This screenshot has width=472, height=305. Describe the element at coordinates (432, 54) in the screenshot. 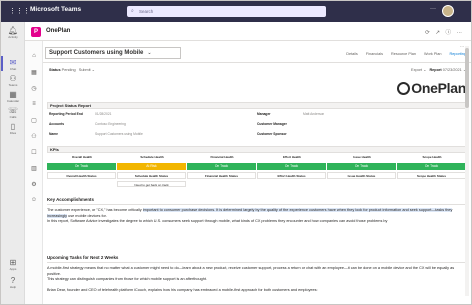

I see `tab-work-plan: Work Plan` at that location.